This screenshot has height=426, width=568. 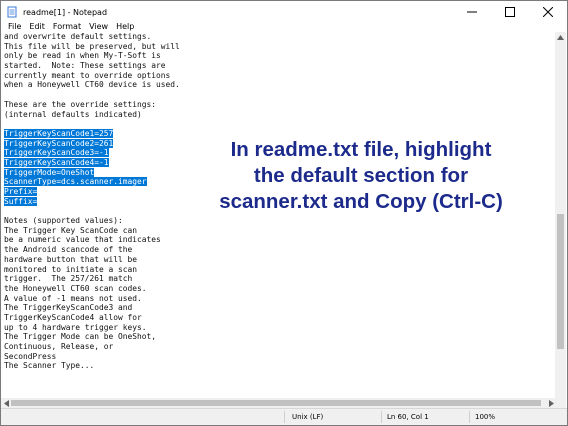 I want to click on menu-view: View, so click(x=98, y=26).